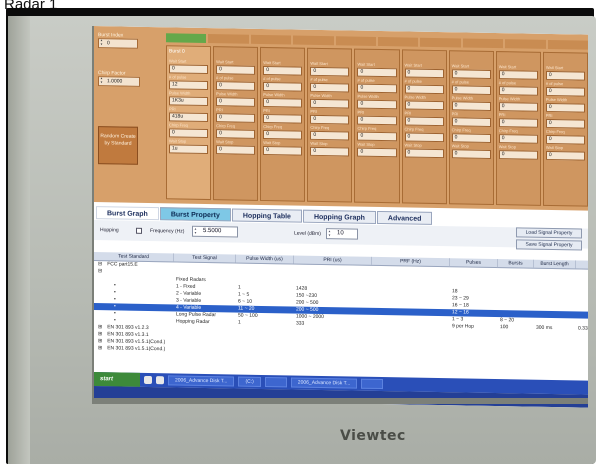 This screenshot has width=597, height=464. I want to click on save-signal-property-button: Save Signal Property, so click(549, 245).